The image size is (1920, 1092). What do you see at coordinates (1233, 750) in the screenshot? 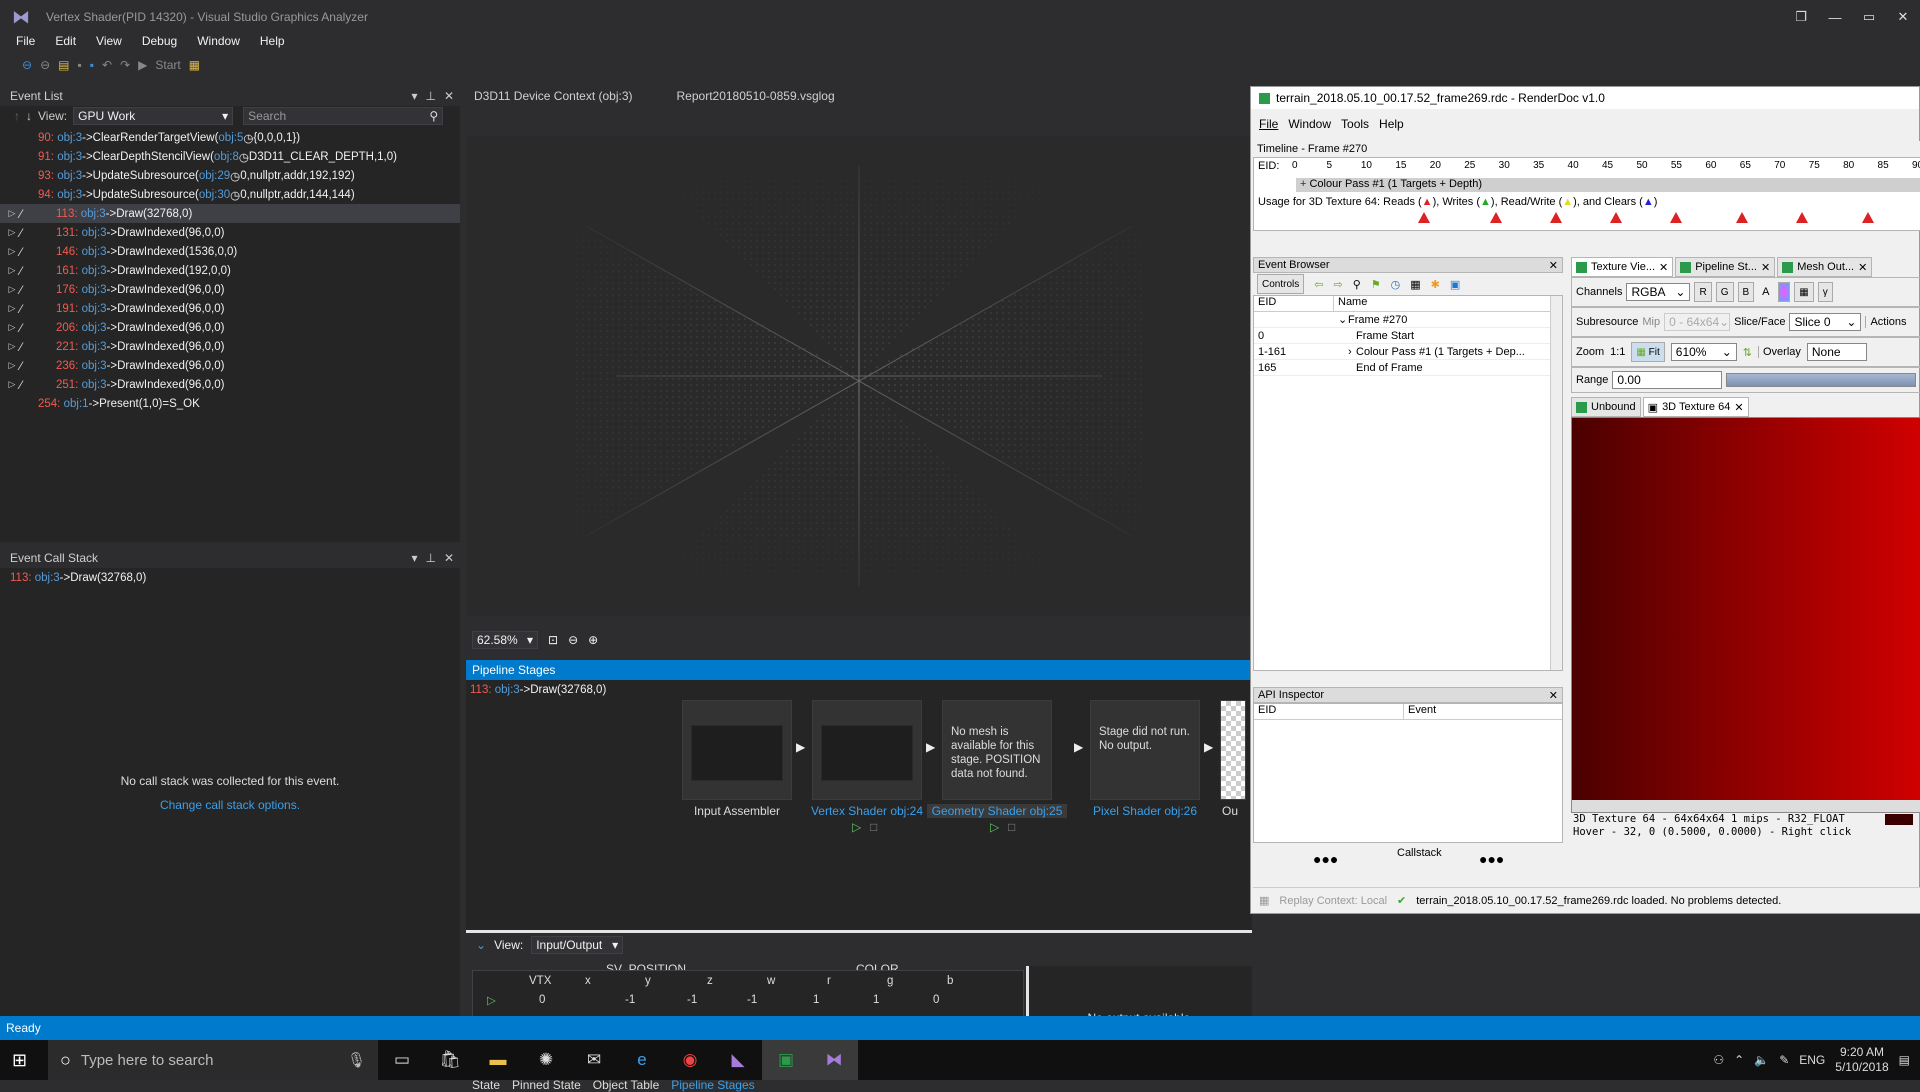
I see `stage-output-merger` at bounding box center [1233, 750].